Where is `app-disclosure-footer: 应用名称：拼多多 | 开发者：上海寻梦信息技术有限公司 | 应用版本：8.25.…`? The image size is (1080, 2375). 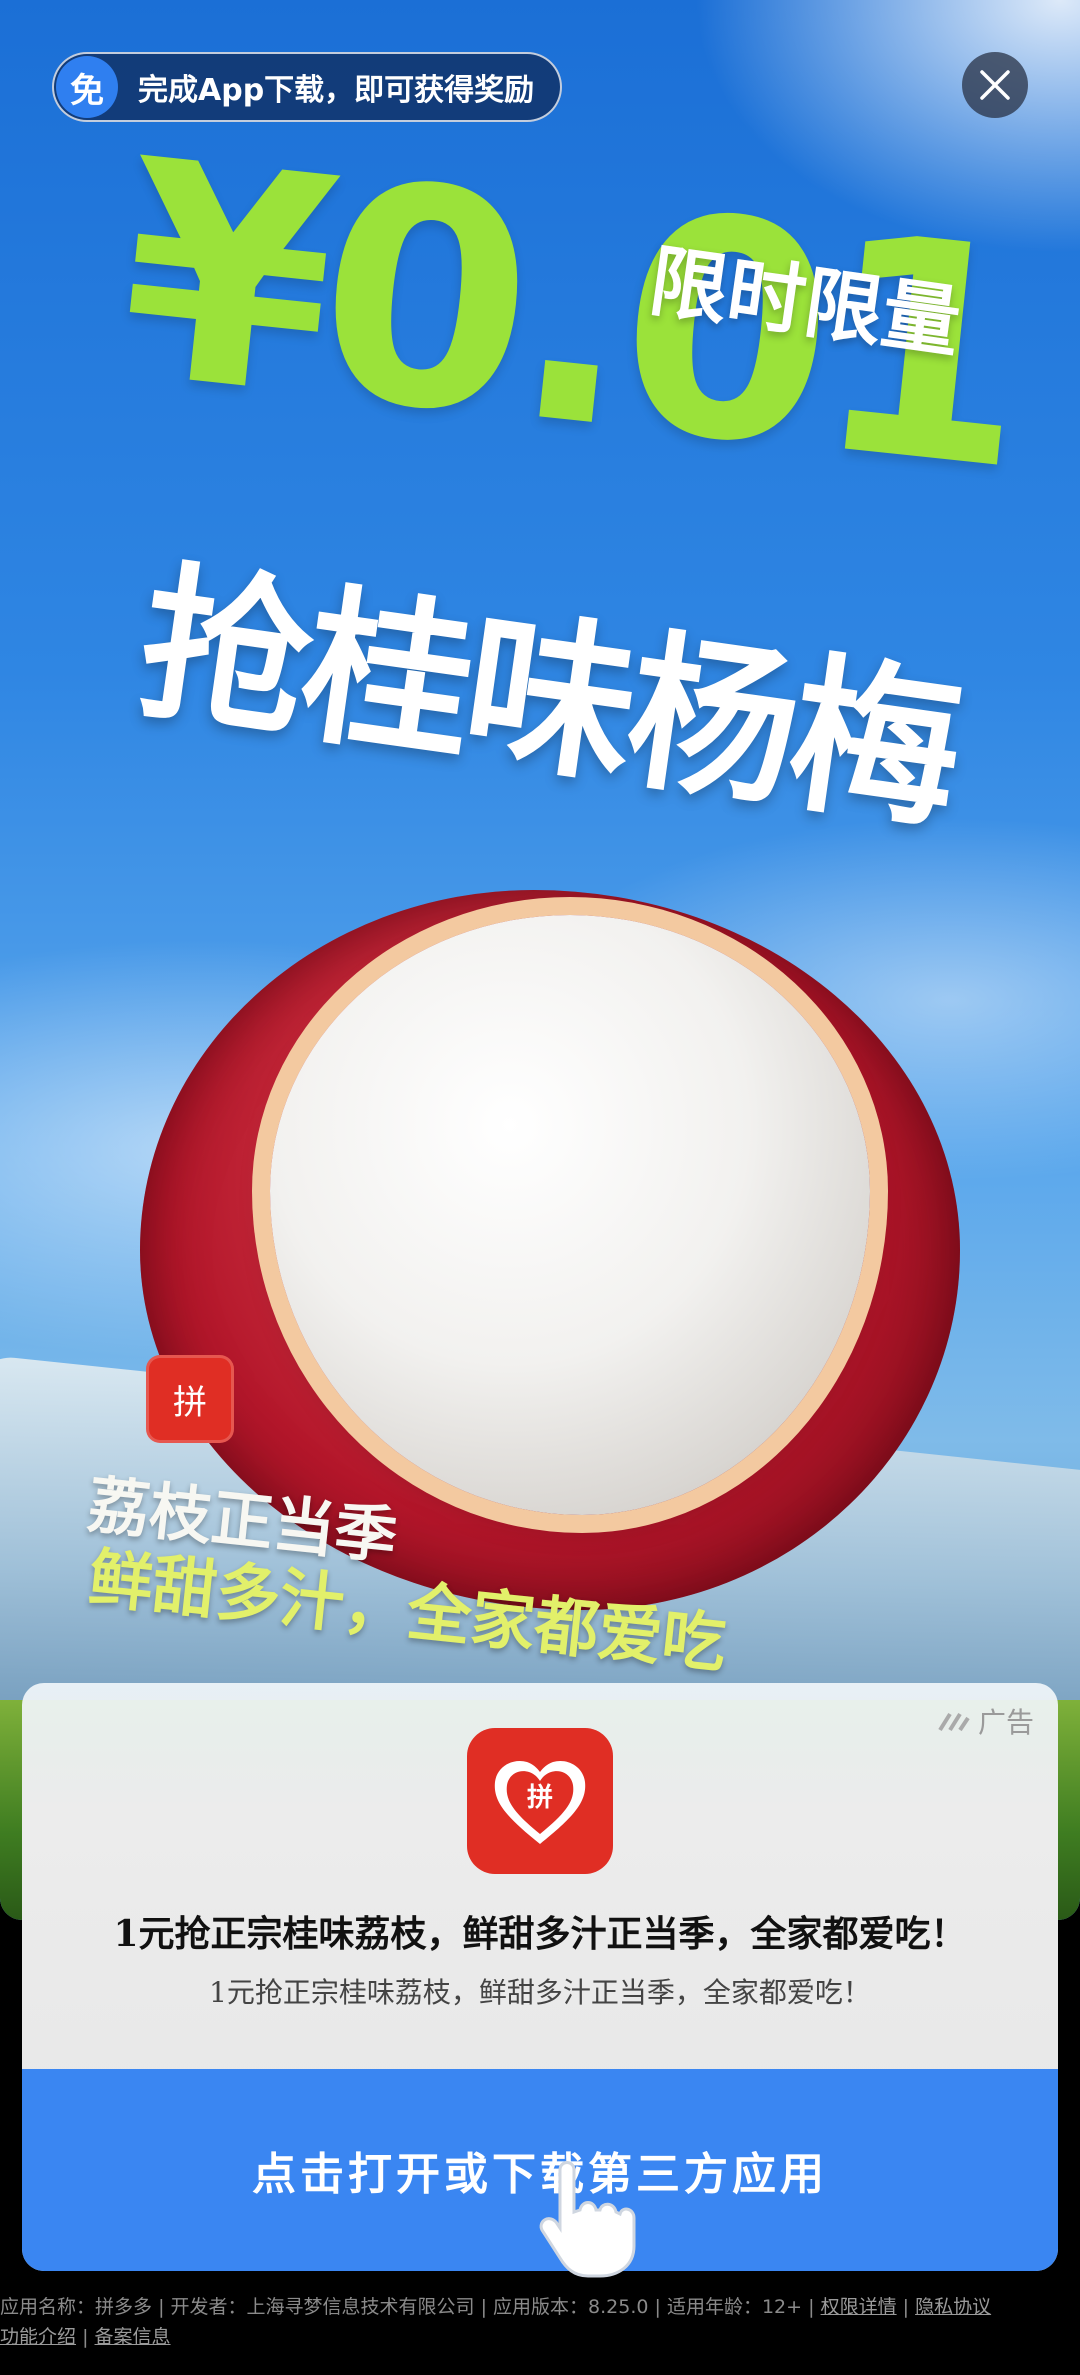 app-disclosure-footer: 应用名称：拼多多 | 开发者：上海寻梦信息技术有限公司 | 应用版本：8.25.… is located at coordinates (540, 2322).